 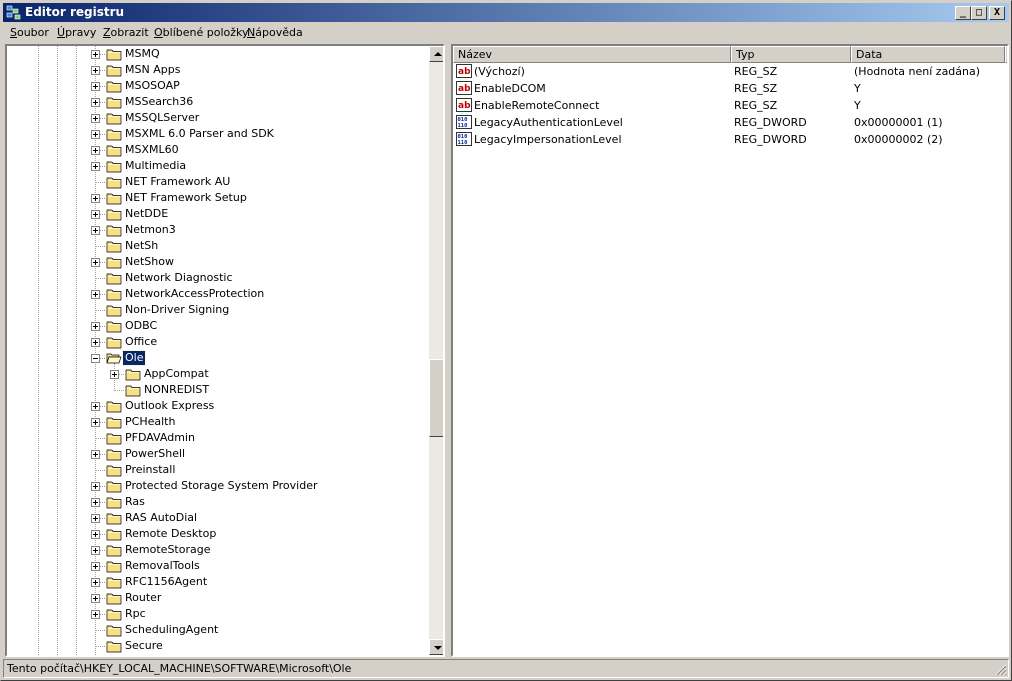 What do you see at coordinates (730, 88) in the screenshot?
I see `value-row: ab EnableDCOM REG_SZ Y` at bounding box center [730, 88].